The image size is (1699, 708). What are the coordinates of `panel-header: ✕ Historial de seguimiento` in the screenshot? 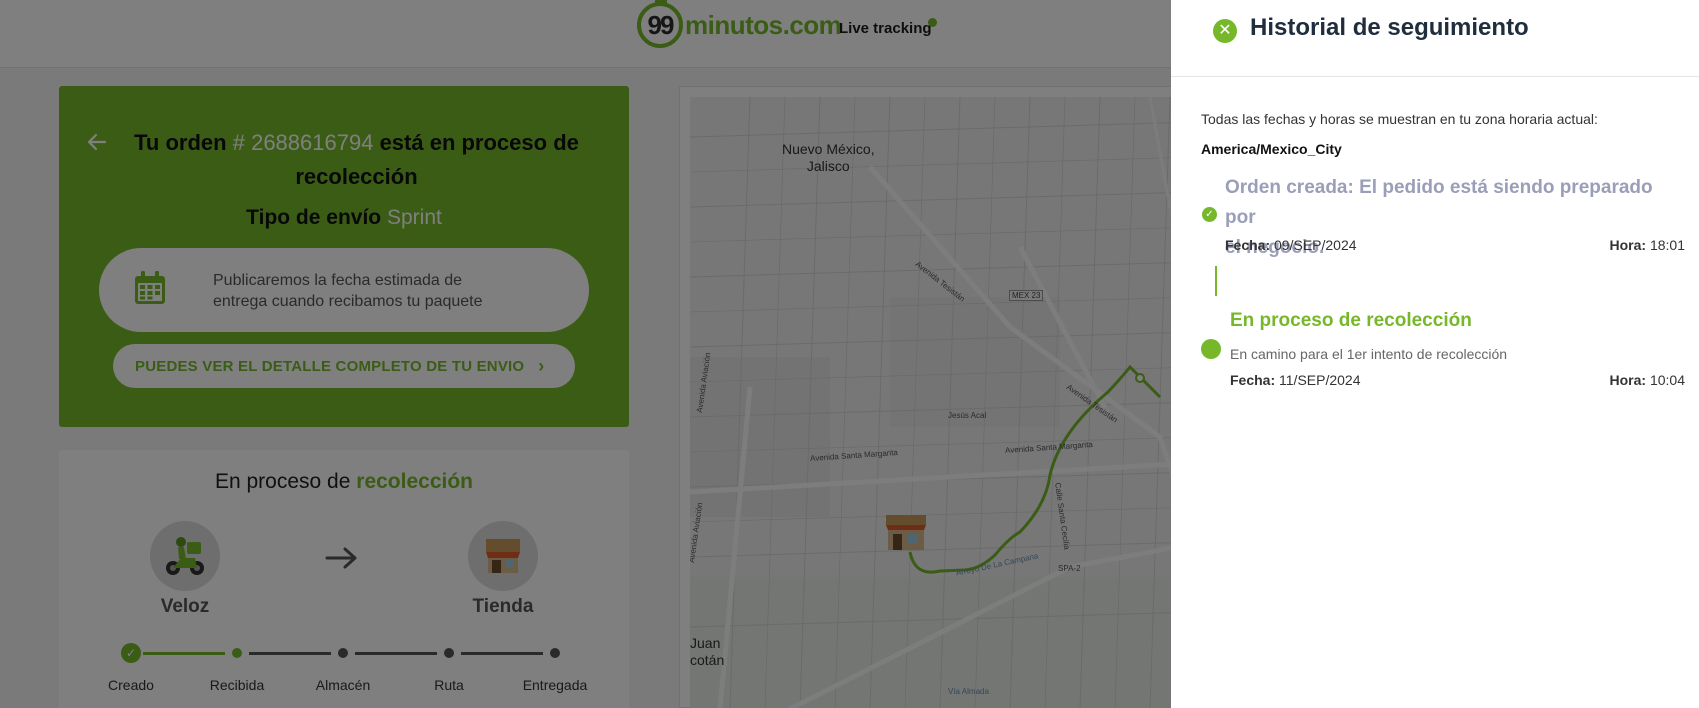 It's located at (1435, 38).